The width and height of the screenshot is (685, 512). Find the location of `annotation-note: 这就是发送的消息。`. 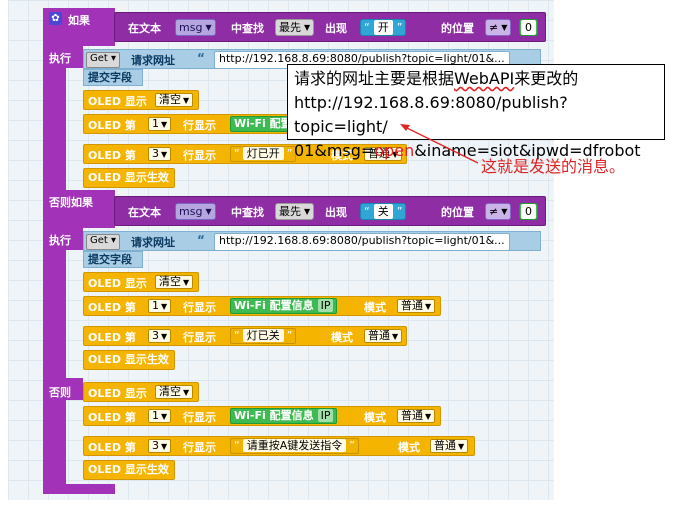

annotation-note: 这就是发送的消息。 is located at coordinates (553, 166).